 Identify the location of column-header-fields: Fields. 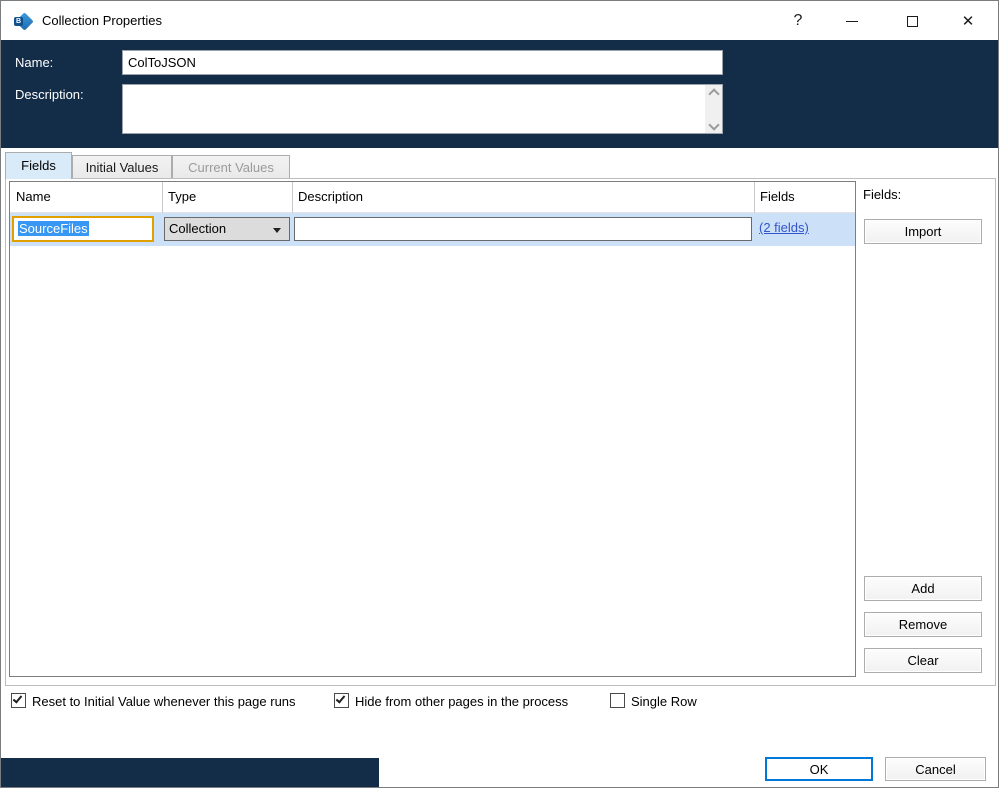
(777, 196).